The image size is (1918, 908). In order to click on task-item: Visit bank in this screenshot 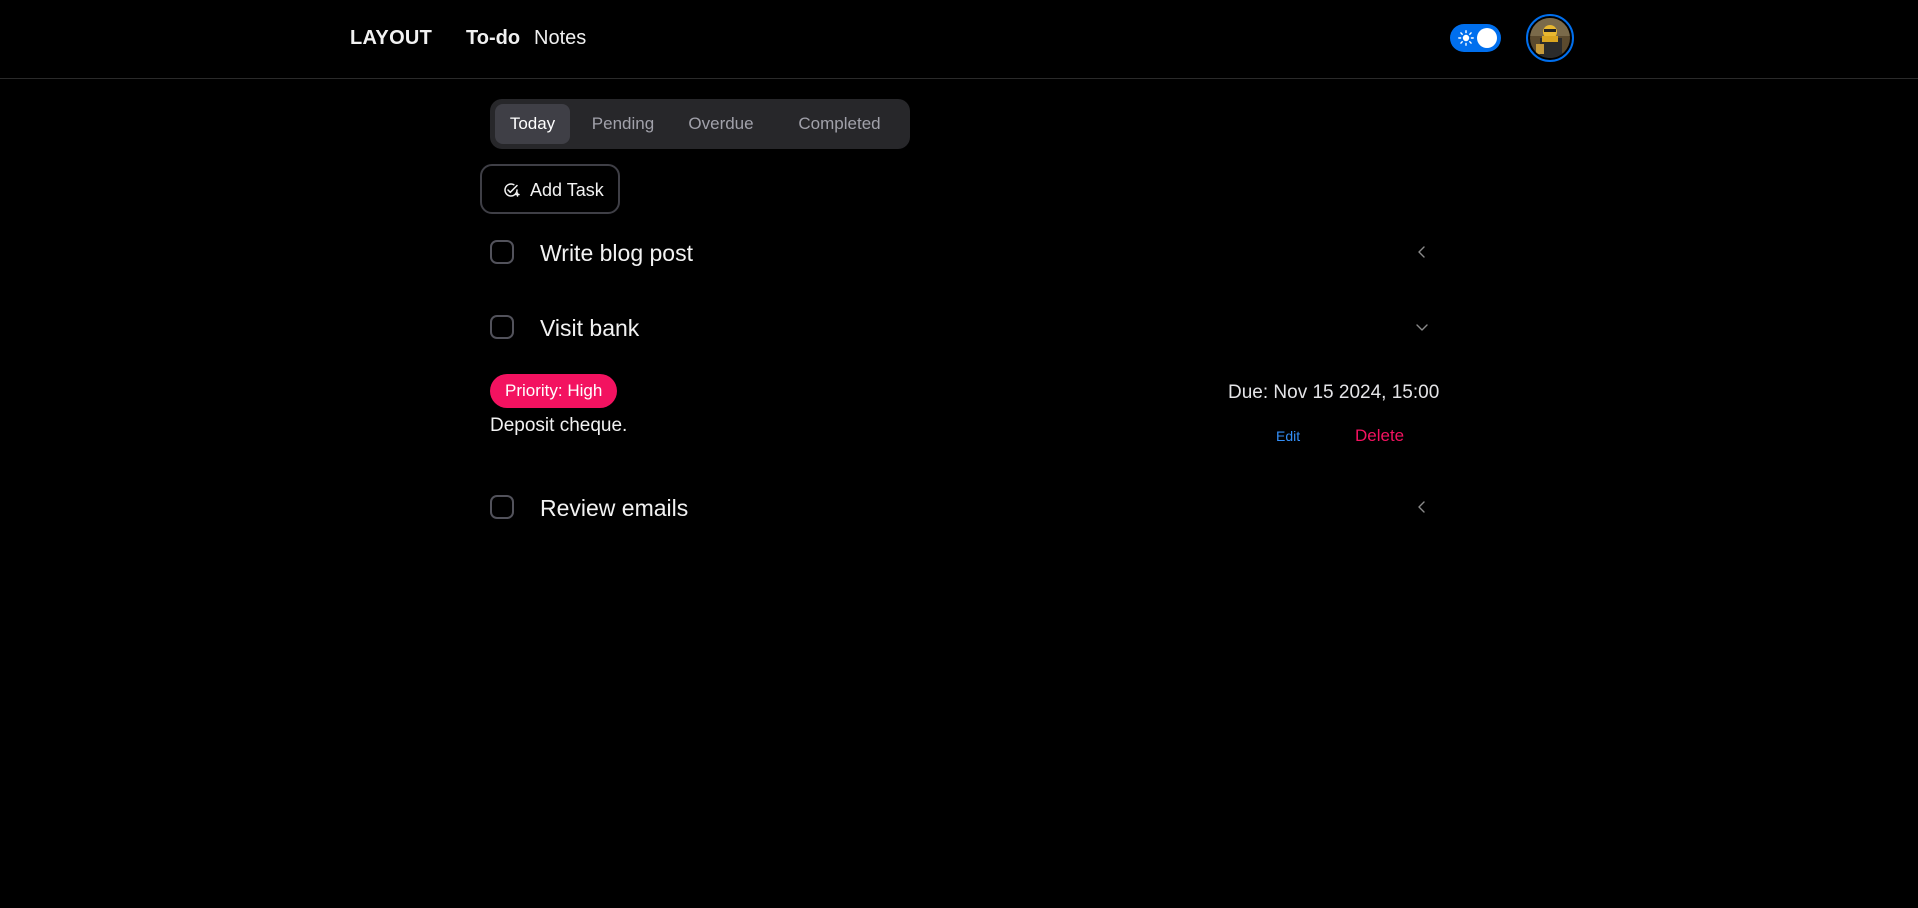, I will do `click(960, 327)`.